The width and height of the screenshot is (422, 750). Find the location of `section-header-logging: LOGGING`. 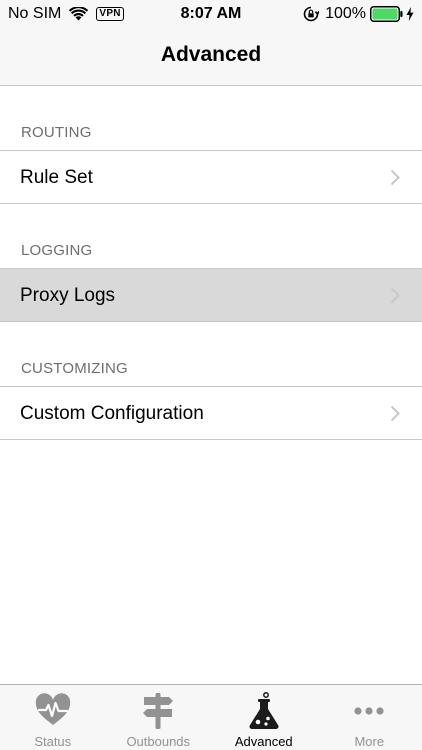

section-header-logging: LOGGING is located at coordinates (57, 250).